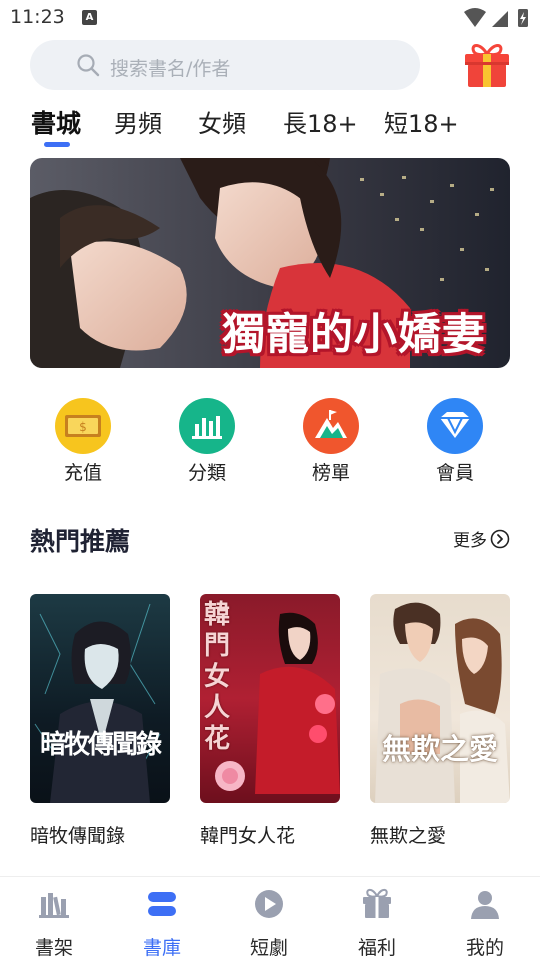 The height and width of the screenshot is (960, 540). I want to click on status-time: 11:23, so click(37, 17).